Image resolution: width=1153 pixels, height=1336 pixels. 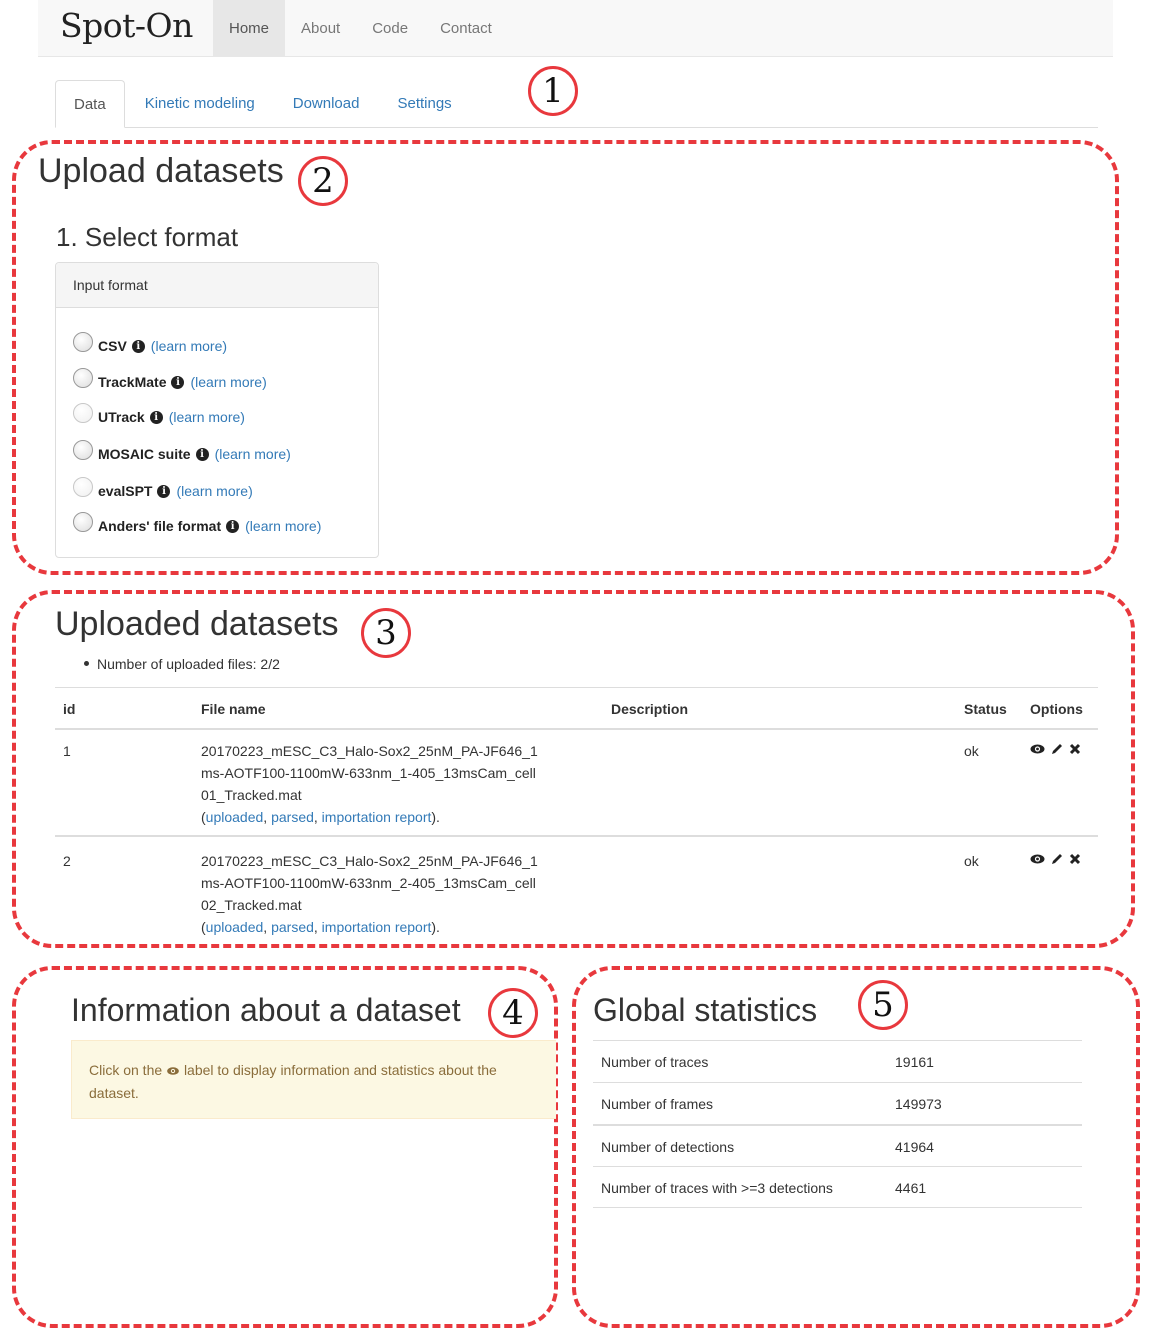 I want to click on annotation-badge-2: 2, so click(x=323, y=181).